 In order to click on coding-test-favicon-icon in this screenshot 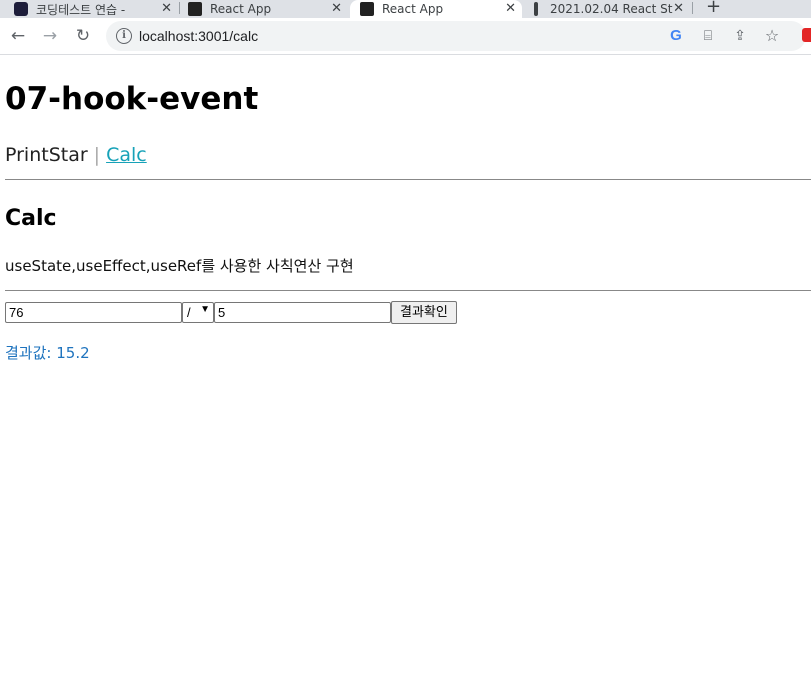, I will do `click(21, 9)`.